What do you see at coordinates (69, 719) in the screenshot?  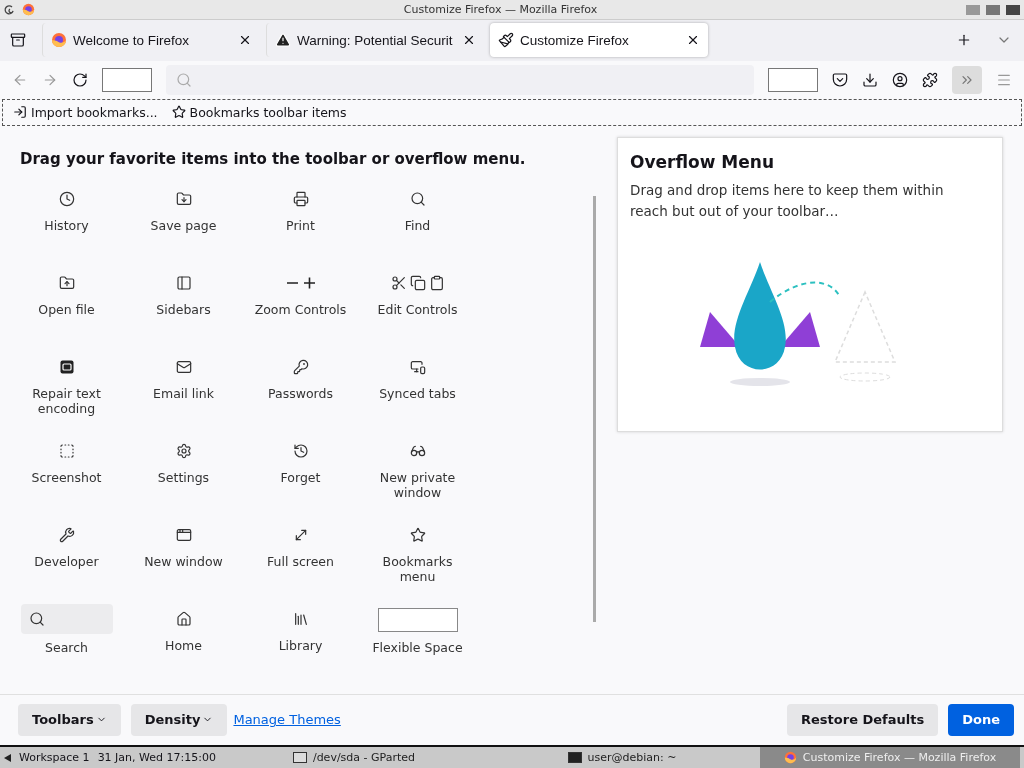 I see `toolbars-button: Toolbars` at bounding box center [69, 719].